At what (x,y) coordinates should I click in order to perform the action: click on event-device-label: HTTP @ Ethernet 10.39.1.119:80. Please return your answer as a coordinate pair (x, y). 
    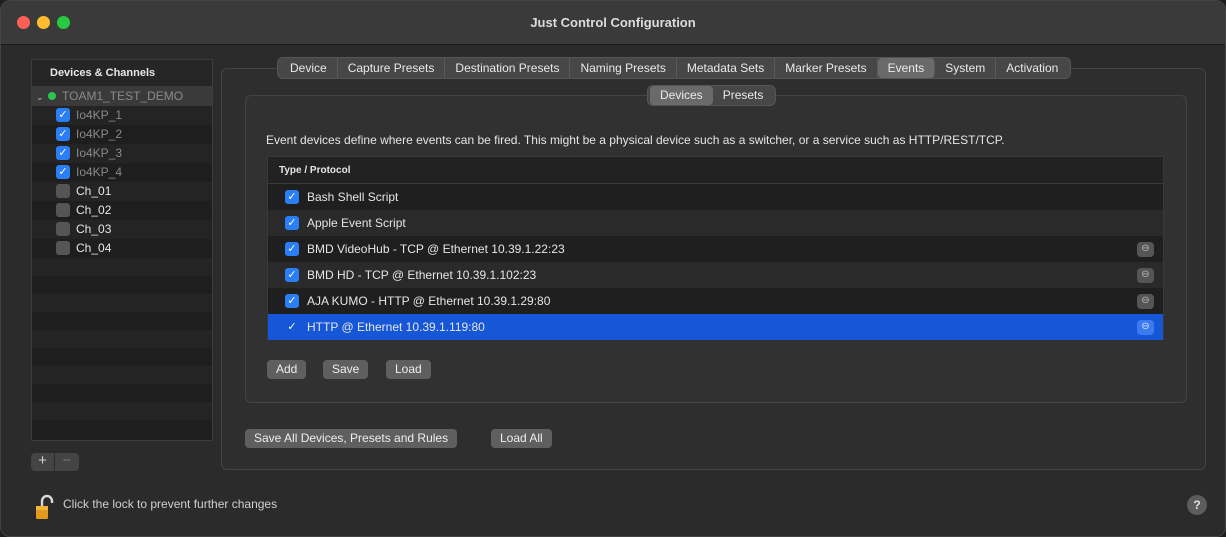
    Looking at the image, I should click on (396, 327).